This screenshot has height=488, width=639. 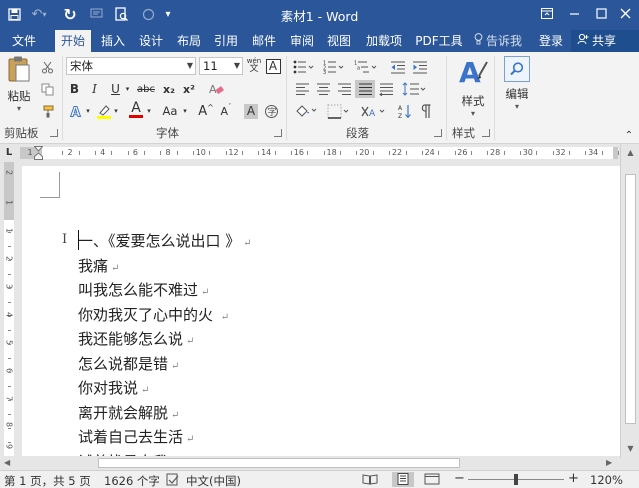 I want to click on document-line: 你劝我灭了心中的火 ↵, so click(x=153, y=314).